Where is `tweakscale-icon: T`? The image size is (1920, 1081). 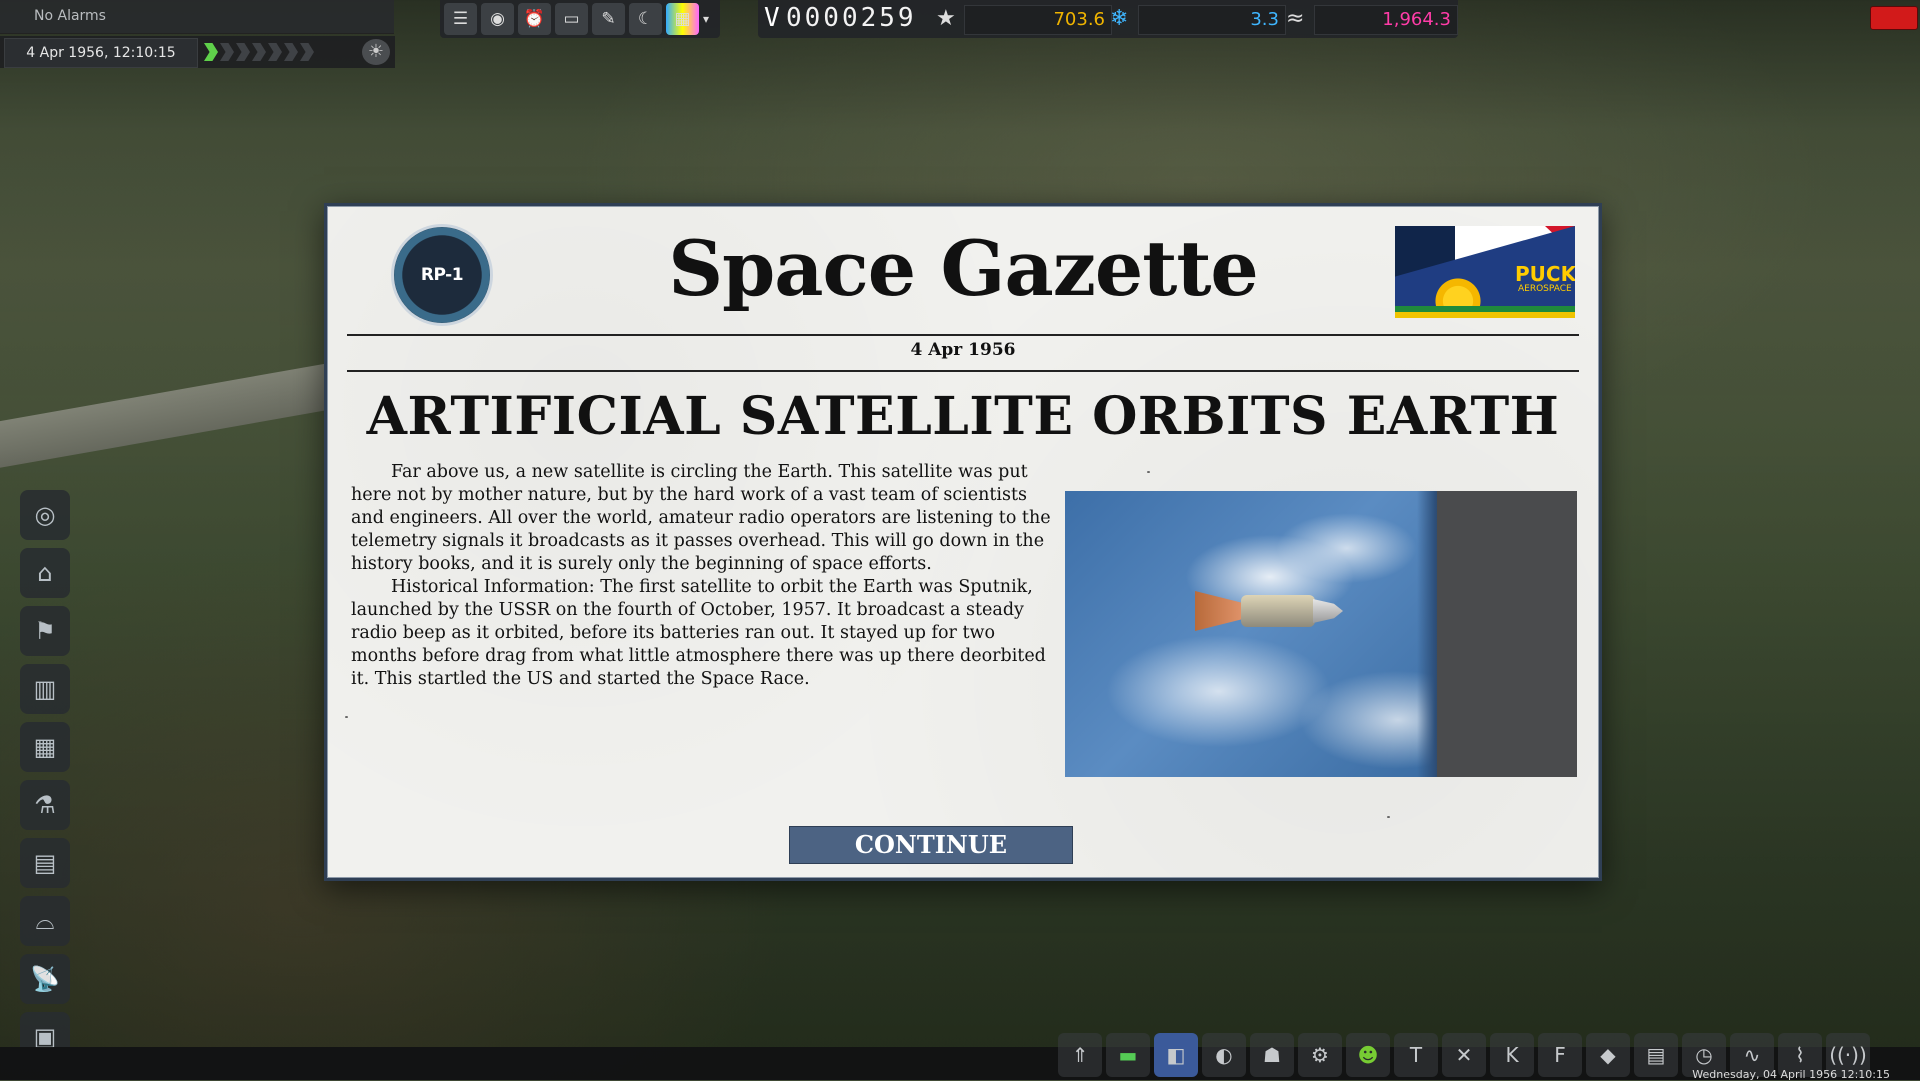
tweakscale-icon: T is located at coordinates (1416, 1055).